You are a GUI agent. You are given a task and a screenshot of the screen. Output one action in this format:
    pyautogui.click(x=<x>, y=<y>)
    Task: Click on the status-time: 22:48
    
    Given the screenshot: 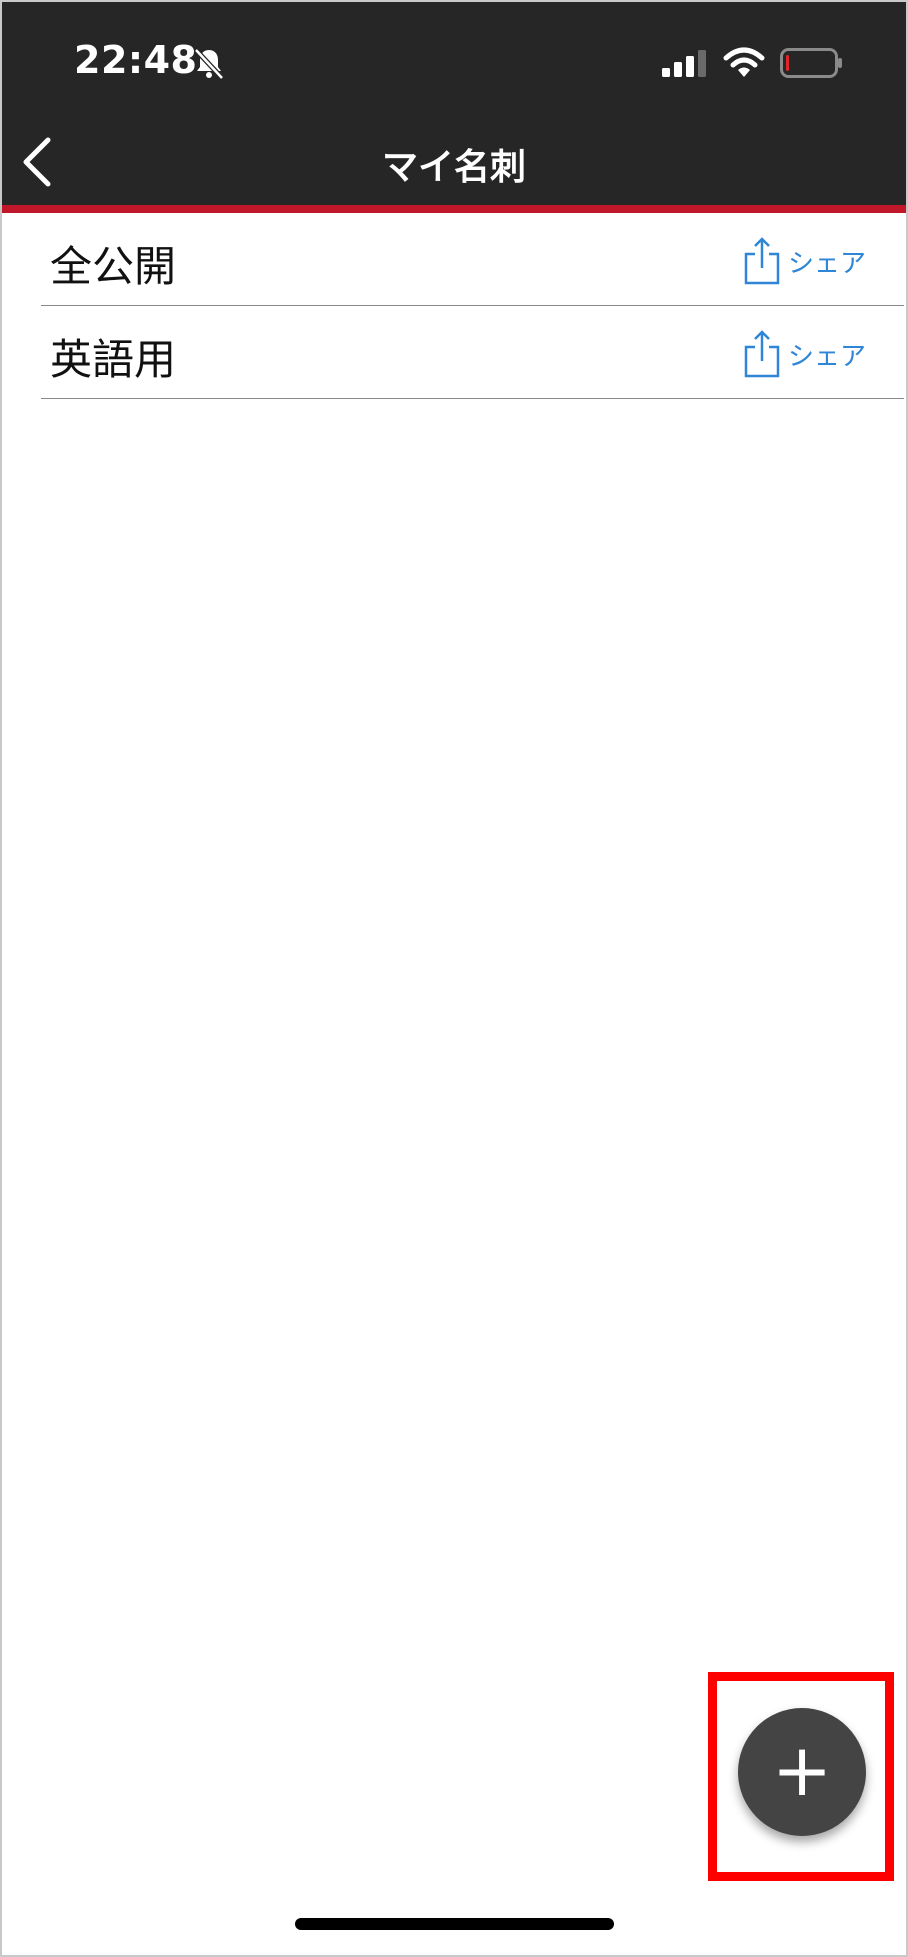 What is the action you would take?
    pyautogui.click(x=136, y=60)
    